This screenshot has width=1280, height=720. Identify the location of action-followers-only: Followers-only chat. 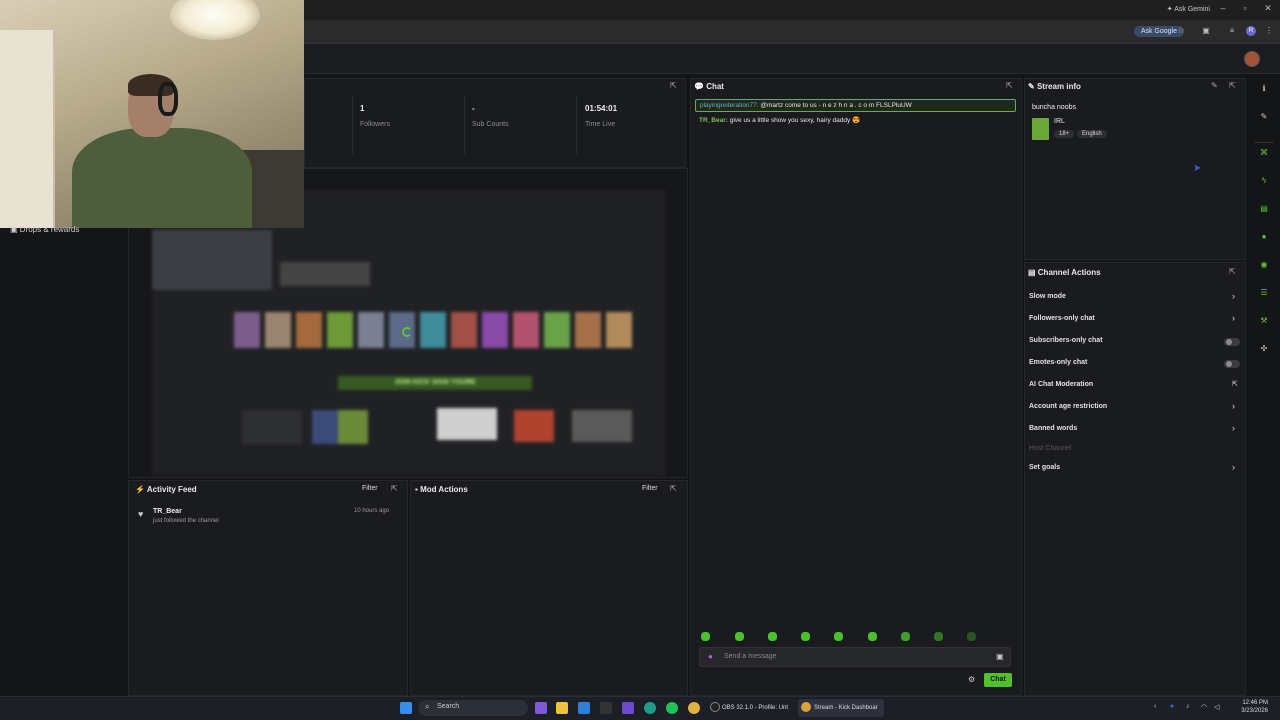
(1062, 318).